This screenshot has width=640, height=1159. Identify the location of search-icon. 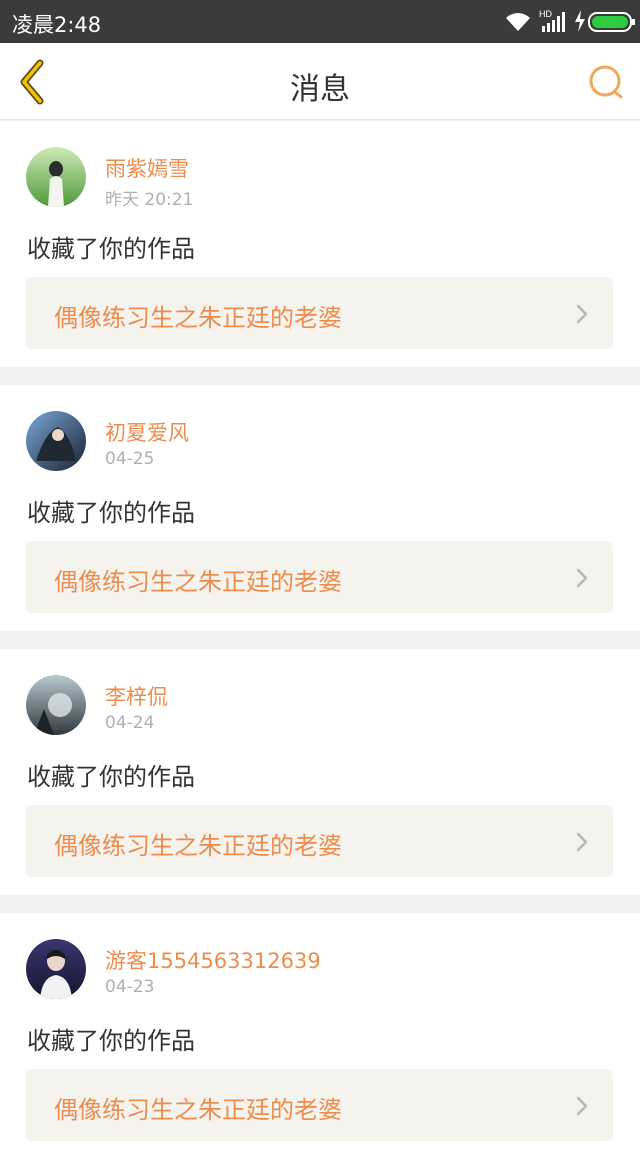
(606, 82).